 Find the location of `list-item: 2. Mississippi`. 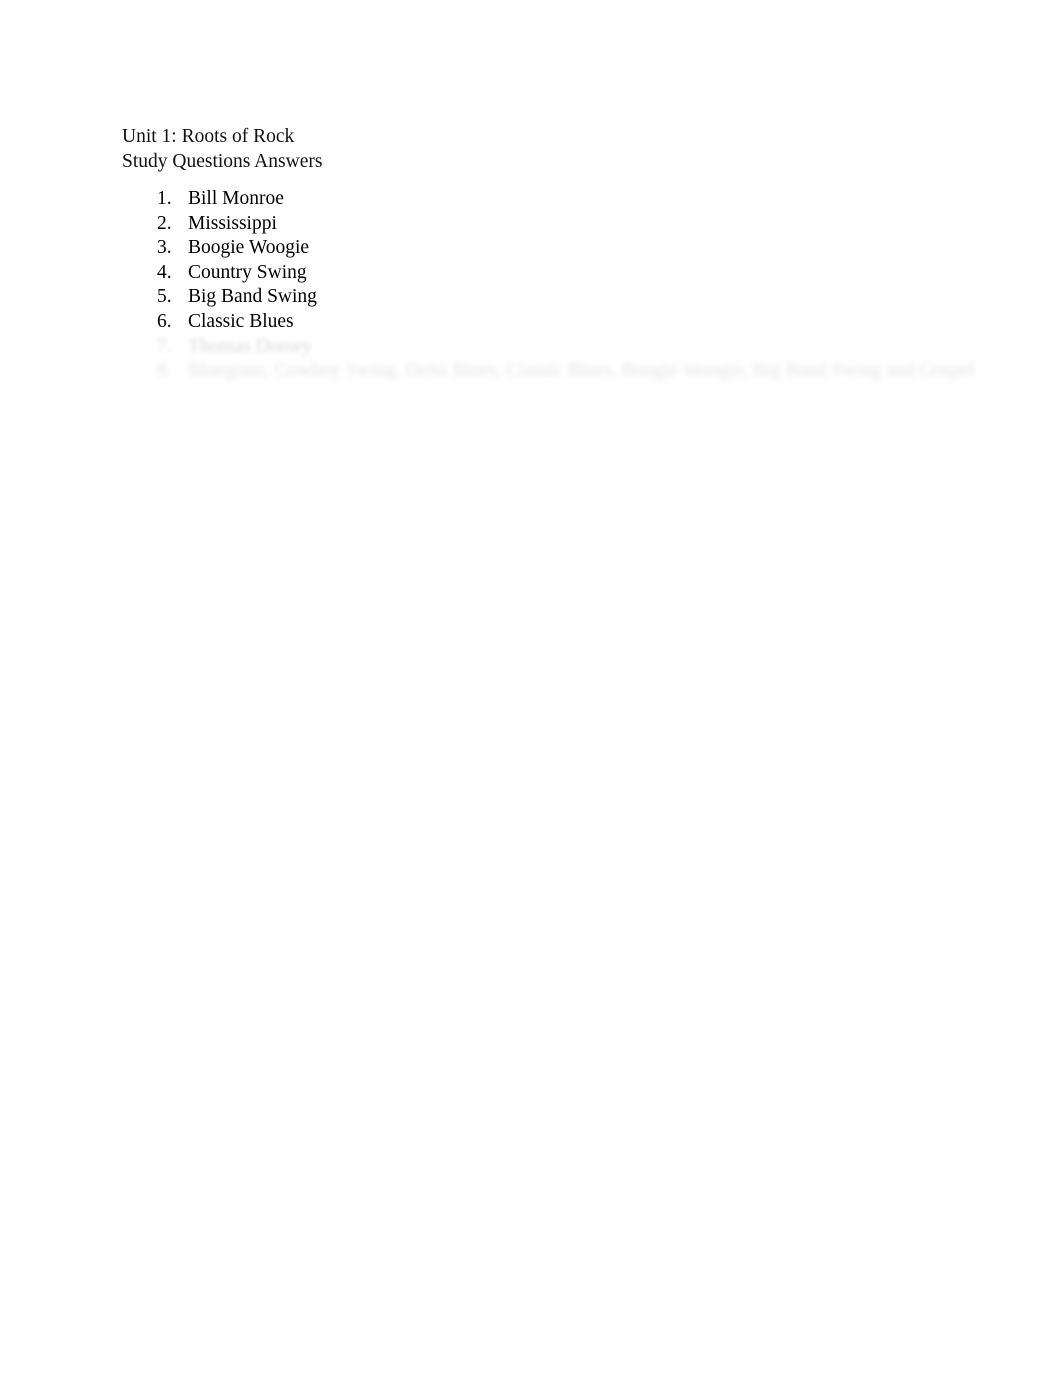

list-item: 2. Mississippi is located at coordinates (562, 224).